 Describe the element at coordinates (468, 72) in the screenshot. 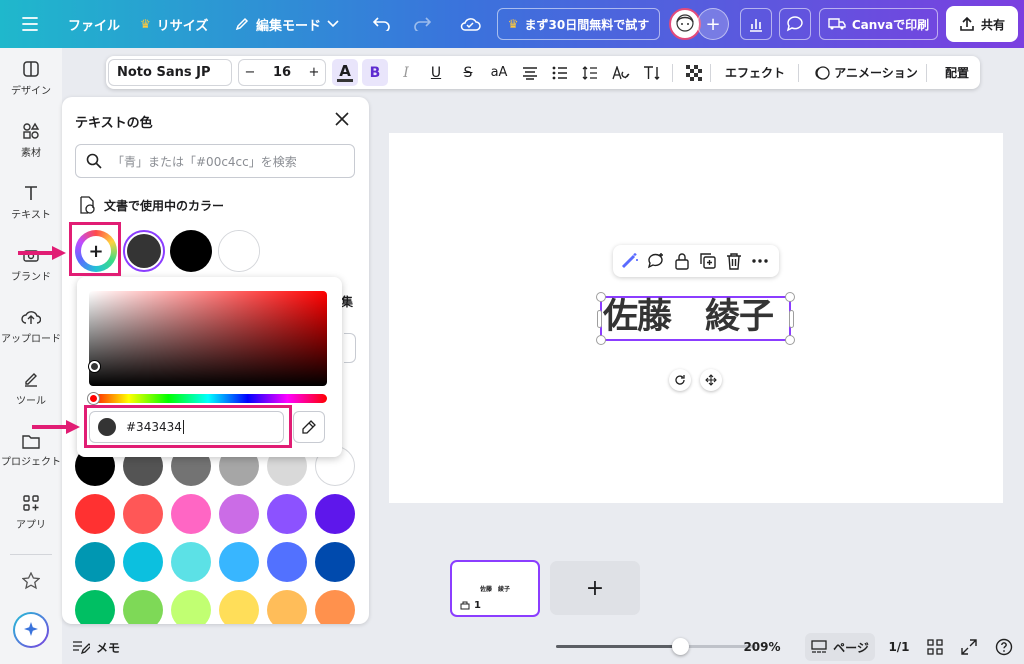

I see `strikethrough-button: S` at that location.